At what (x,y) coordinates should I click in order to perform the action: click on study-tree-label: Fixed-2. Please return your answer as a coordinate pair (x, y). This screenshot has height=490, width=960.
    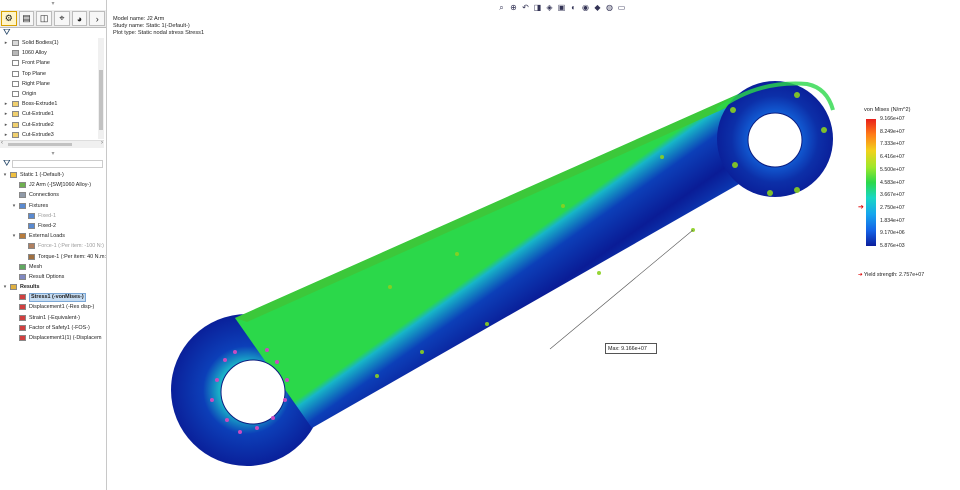
    Looking at the image, I should click on (47, 225).